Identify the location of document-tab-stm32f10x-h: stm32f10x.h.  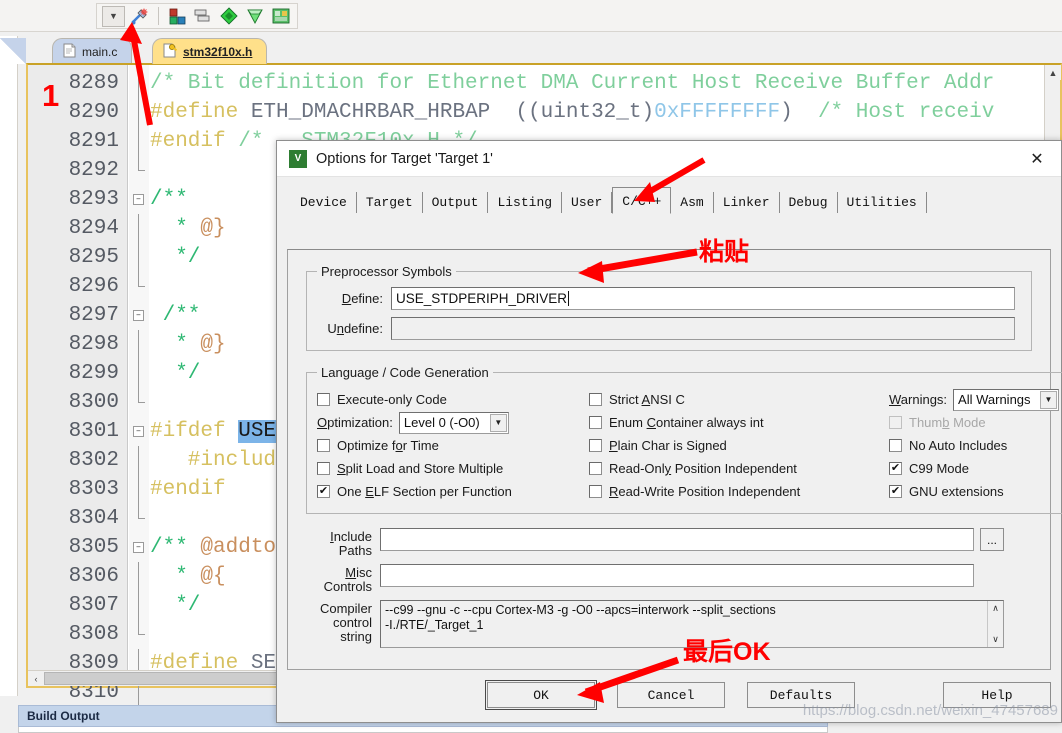
(210, 51).